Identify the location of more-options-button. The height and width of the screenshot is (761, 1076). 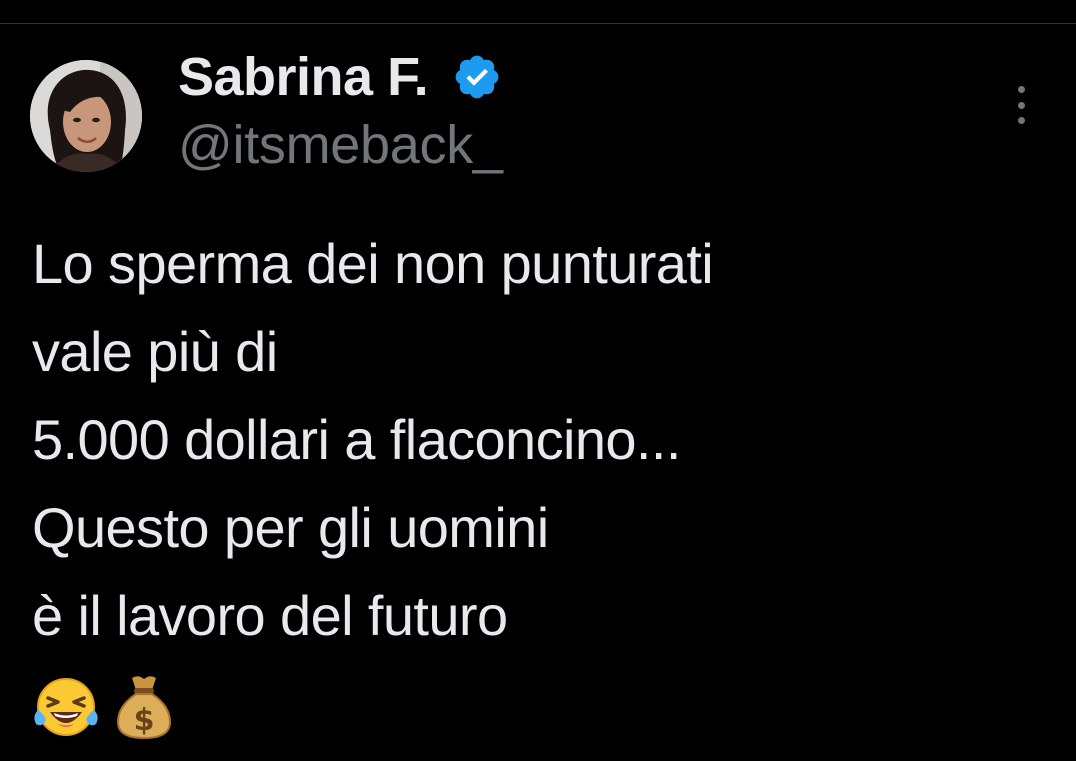
(1021, 105).